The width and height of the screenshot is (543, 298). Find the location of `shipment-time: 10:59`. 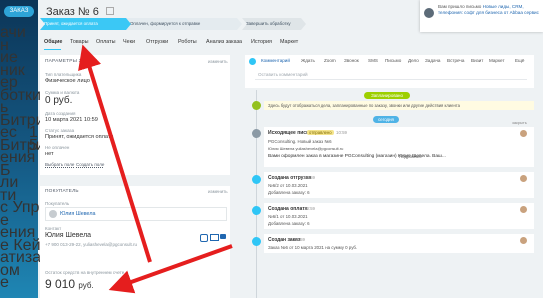

shipment-time: 10:59 is located at coordinates (309, 177).